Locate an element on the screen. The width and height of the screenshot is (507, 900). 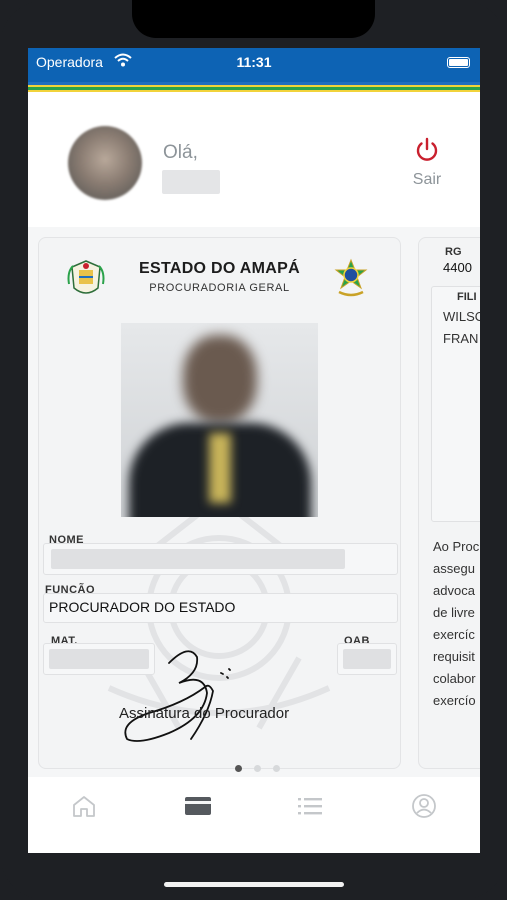
list-icon is located at coordinates (310, 806).